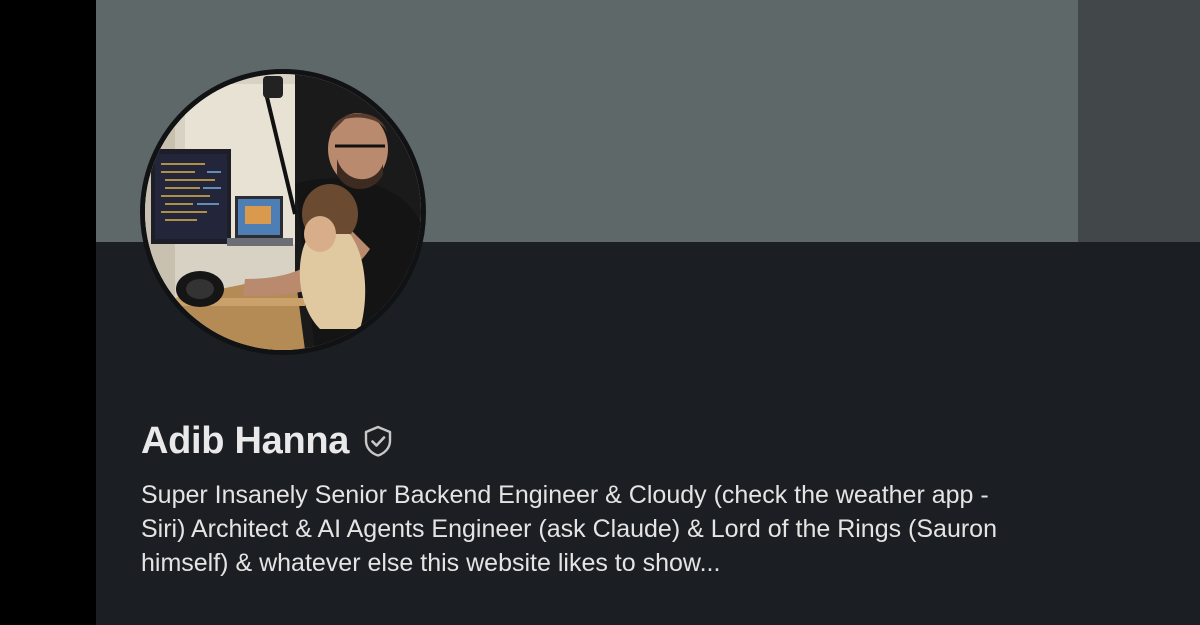  What do you see at coordinates (245, 441) in the screenshot?
I see `profile-name: Adib Hanna` at bounding box center [245, 441].